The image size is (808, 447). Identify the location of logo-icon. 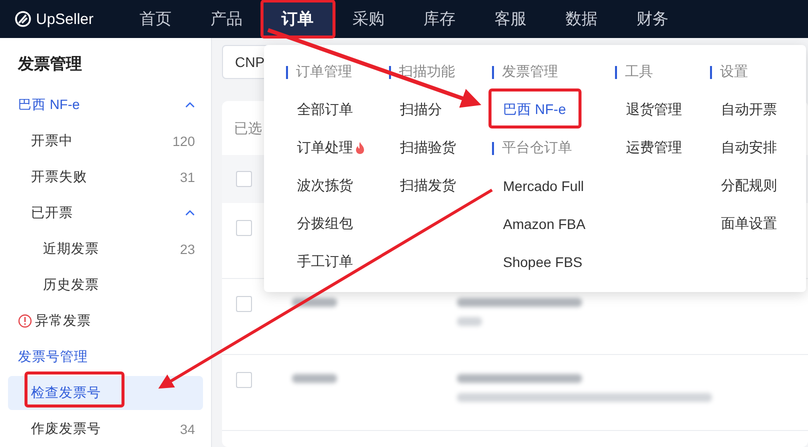
(23, 19).